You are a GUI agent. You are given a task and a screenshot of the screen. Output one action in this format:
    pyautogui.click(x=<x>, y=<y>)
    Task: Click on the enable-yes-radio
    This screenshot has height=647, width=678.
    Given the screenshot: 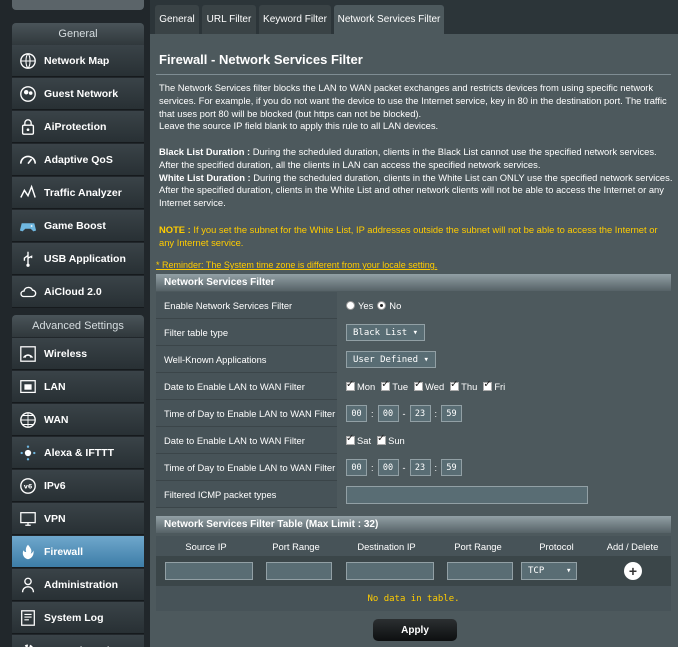 What is the action you would take?
    pyautogui.click(x=350, y=305)
    